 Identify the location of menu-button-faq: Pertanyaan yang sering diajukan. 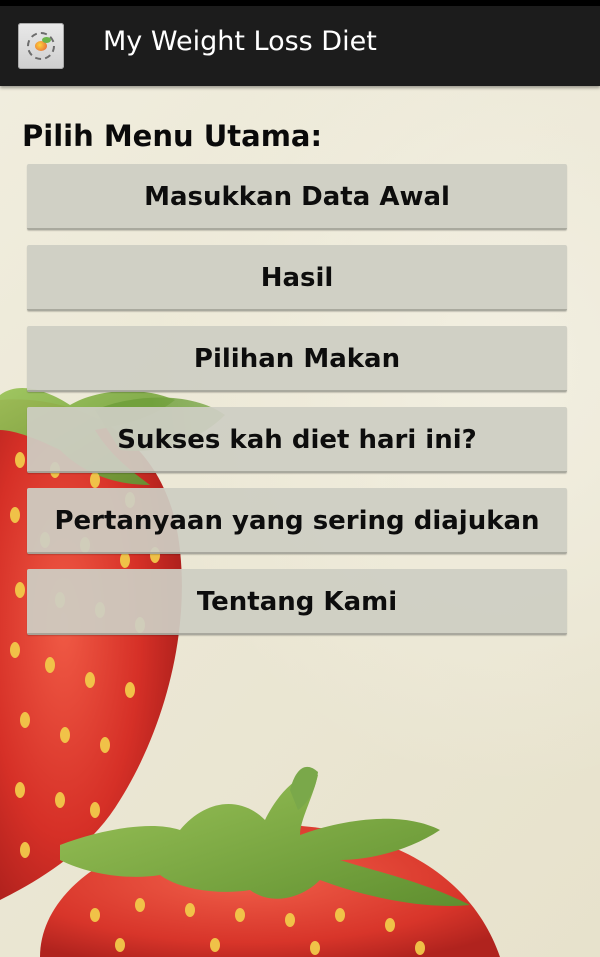
(297, 521).